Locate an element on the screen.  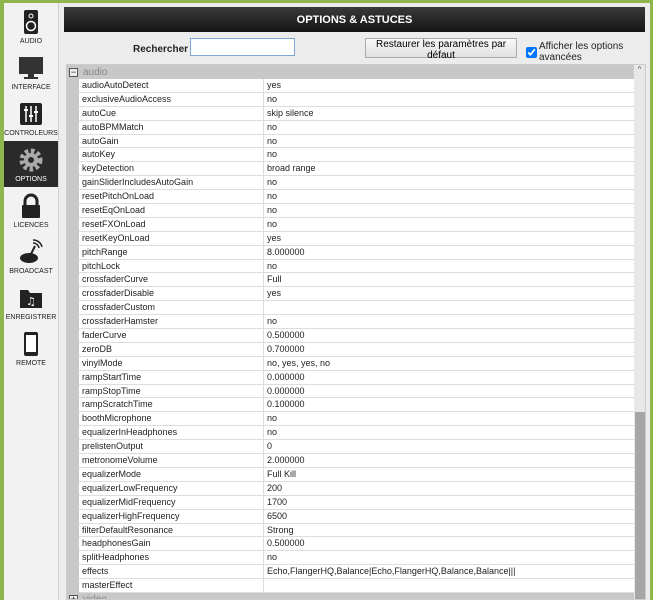
option-value: no, yes, yes, no is located at coordinates (449, 364).